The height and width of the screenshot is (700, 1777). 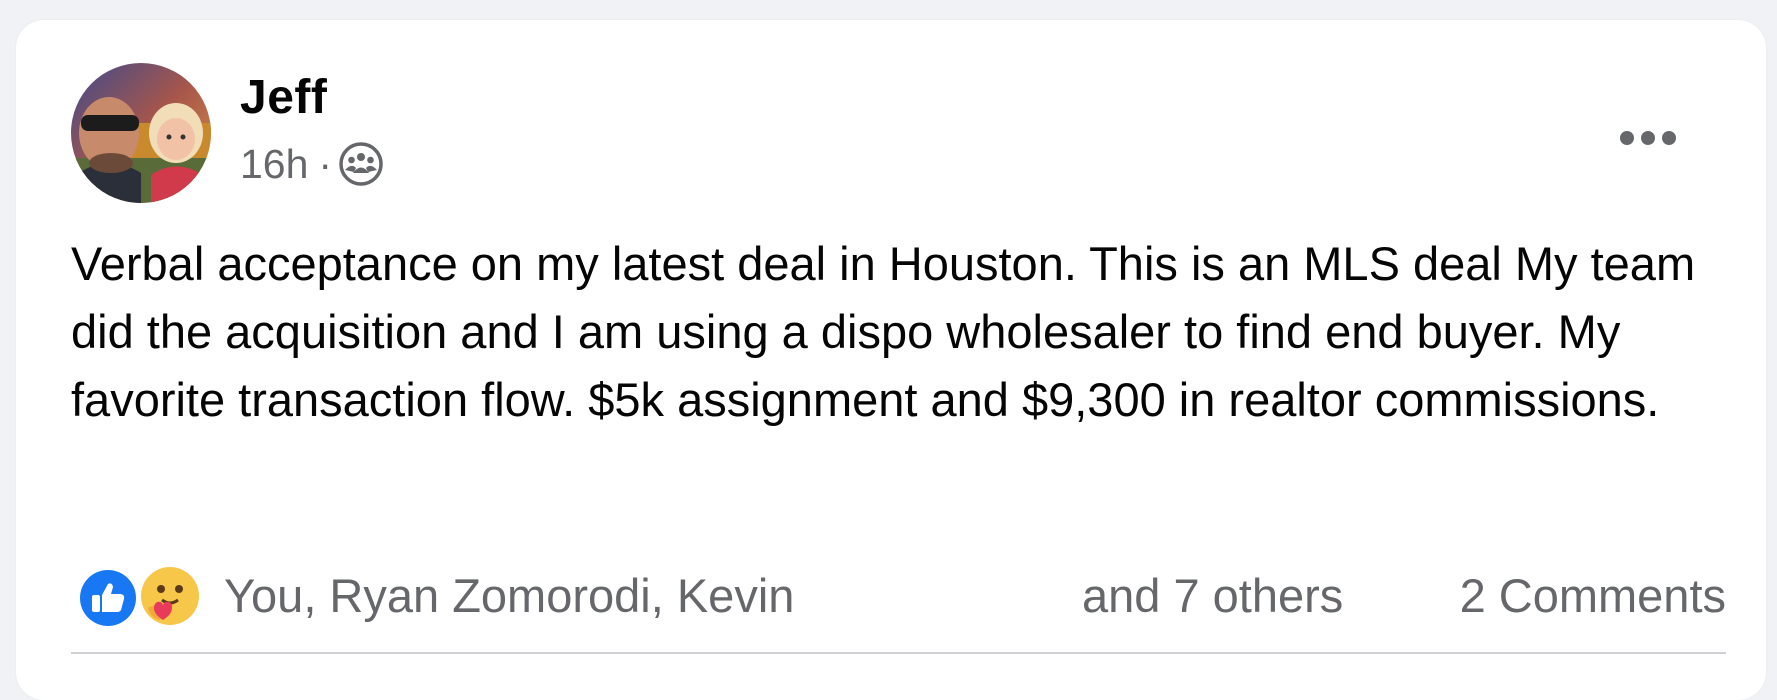 What do you see at coordinates (274, 164) in the screenshot?
I see `post-timestamp: 16h` at bounding box center [274, 164].